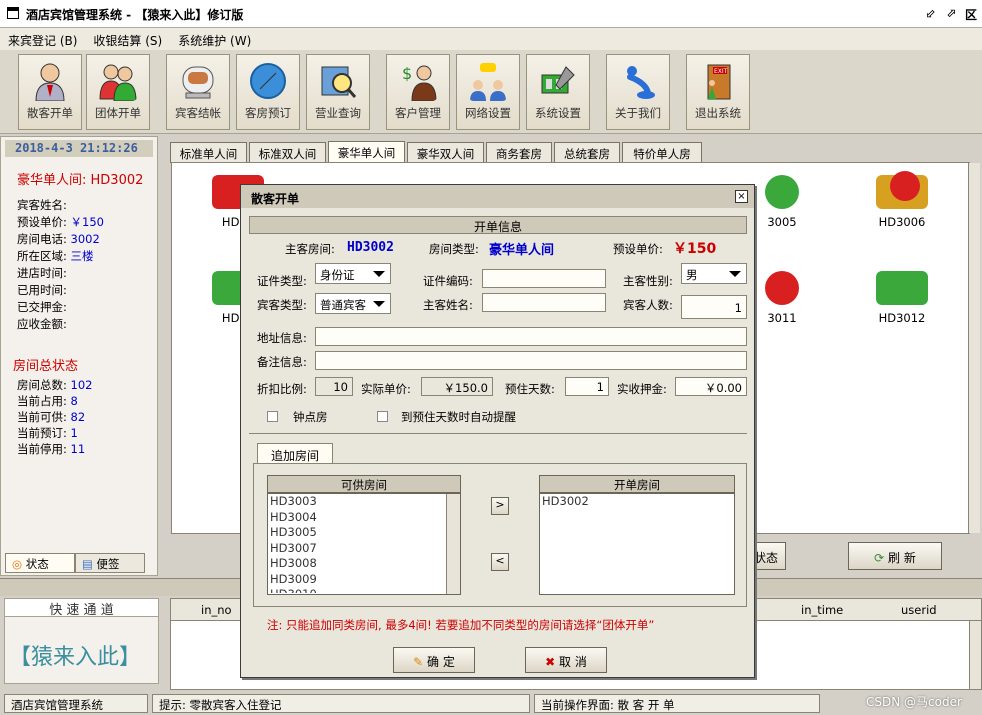 The image size is (982, 715). I want to click on window-title: 酒店宾馆管理系统 - 【猿来入此】修订版, so click(135, 15).